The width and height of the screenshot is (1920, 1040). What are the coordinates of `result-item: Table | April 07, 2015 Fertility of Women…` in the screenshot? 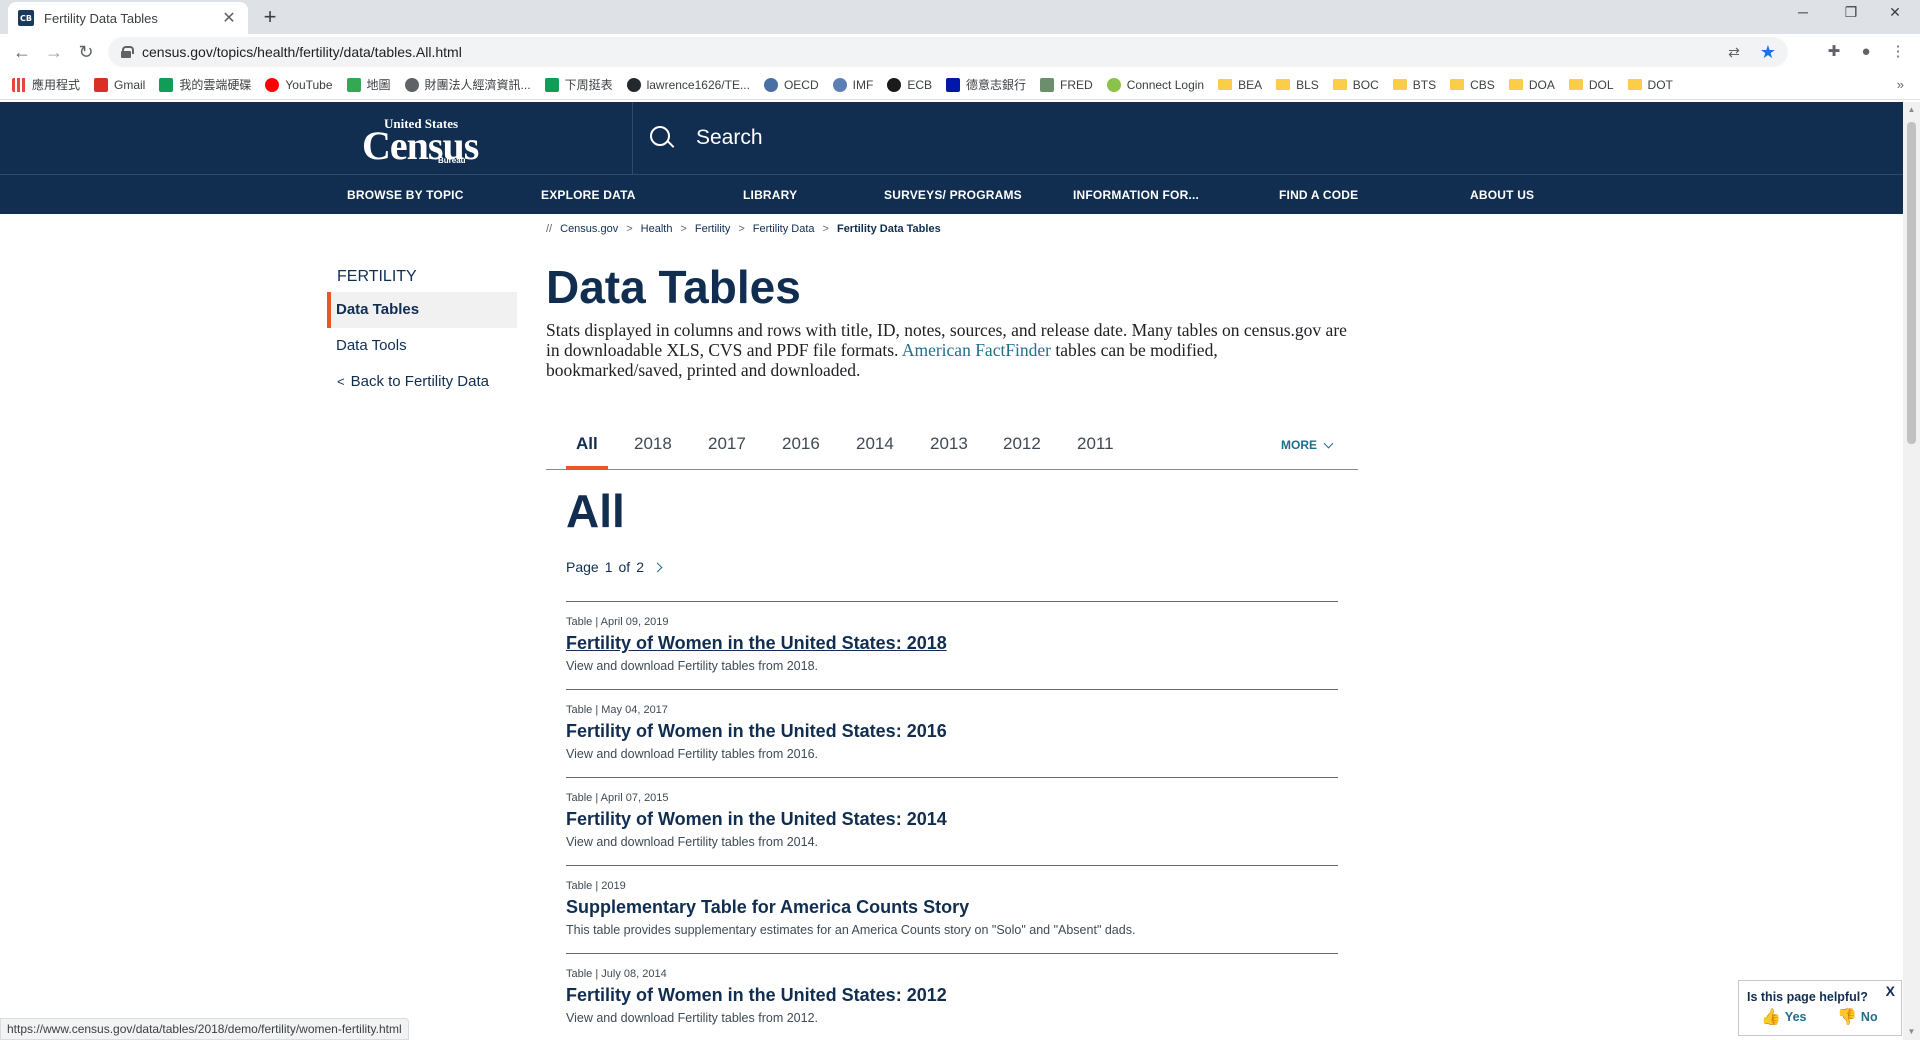 It's located at (952, 821).